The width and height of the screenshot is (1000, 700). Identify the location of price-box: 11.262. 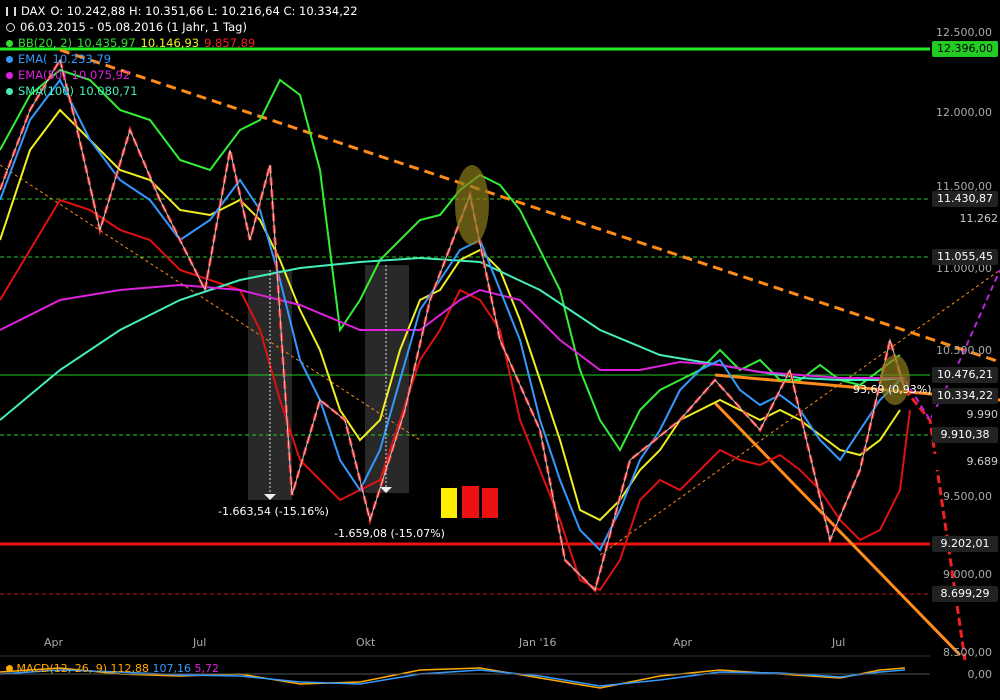
(965, 219).